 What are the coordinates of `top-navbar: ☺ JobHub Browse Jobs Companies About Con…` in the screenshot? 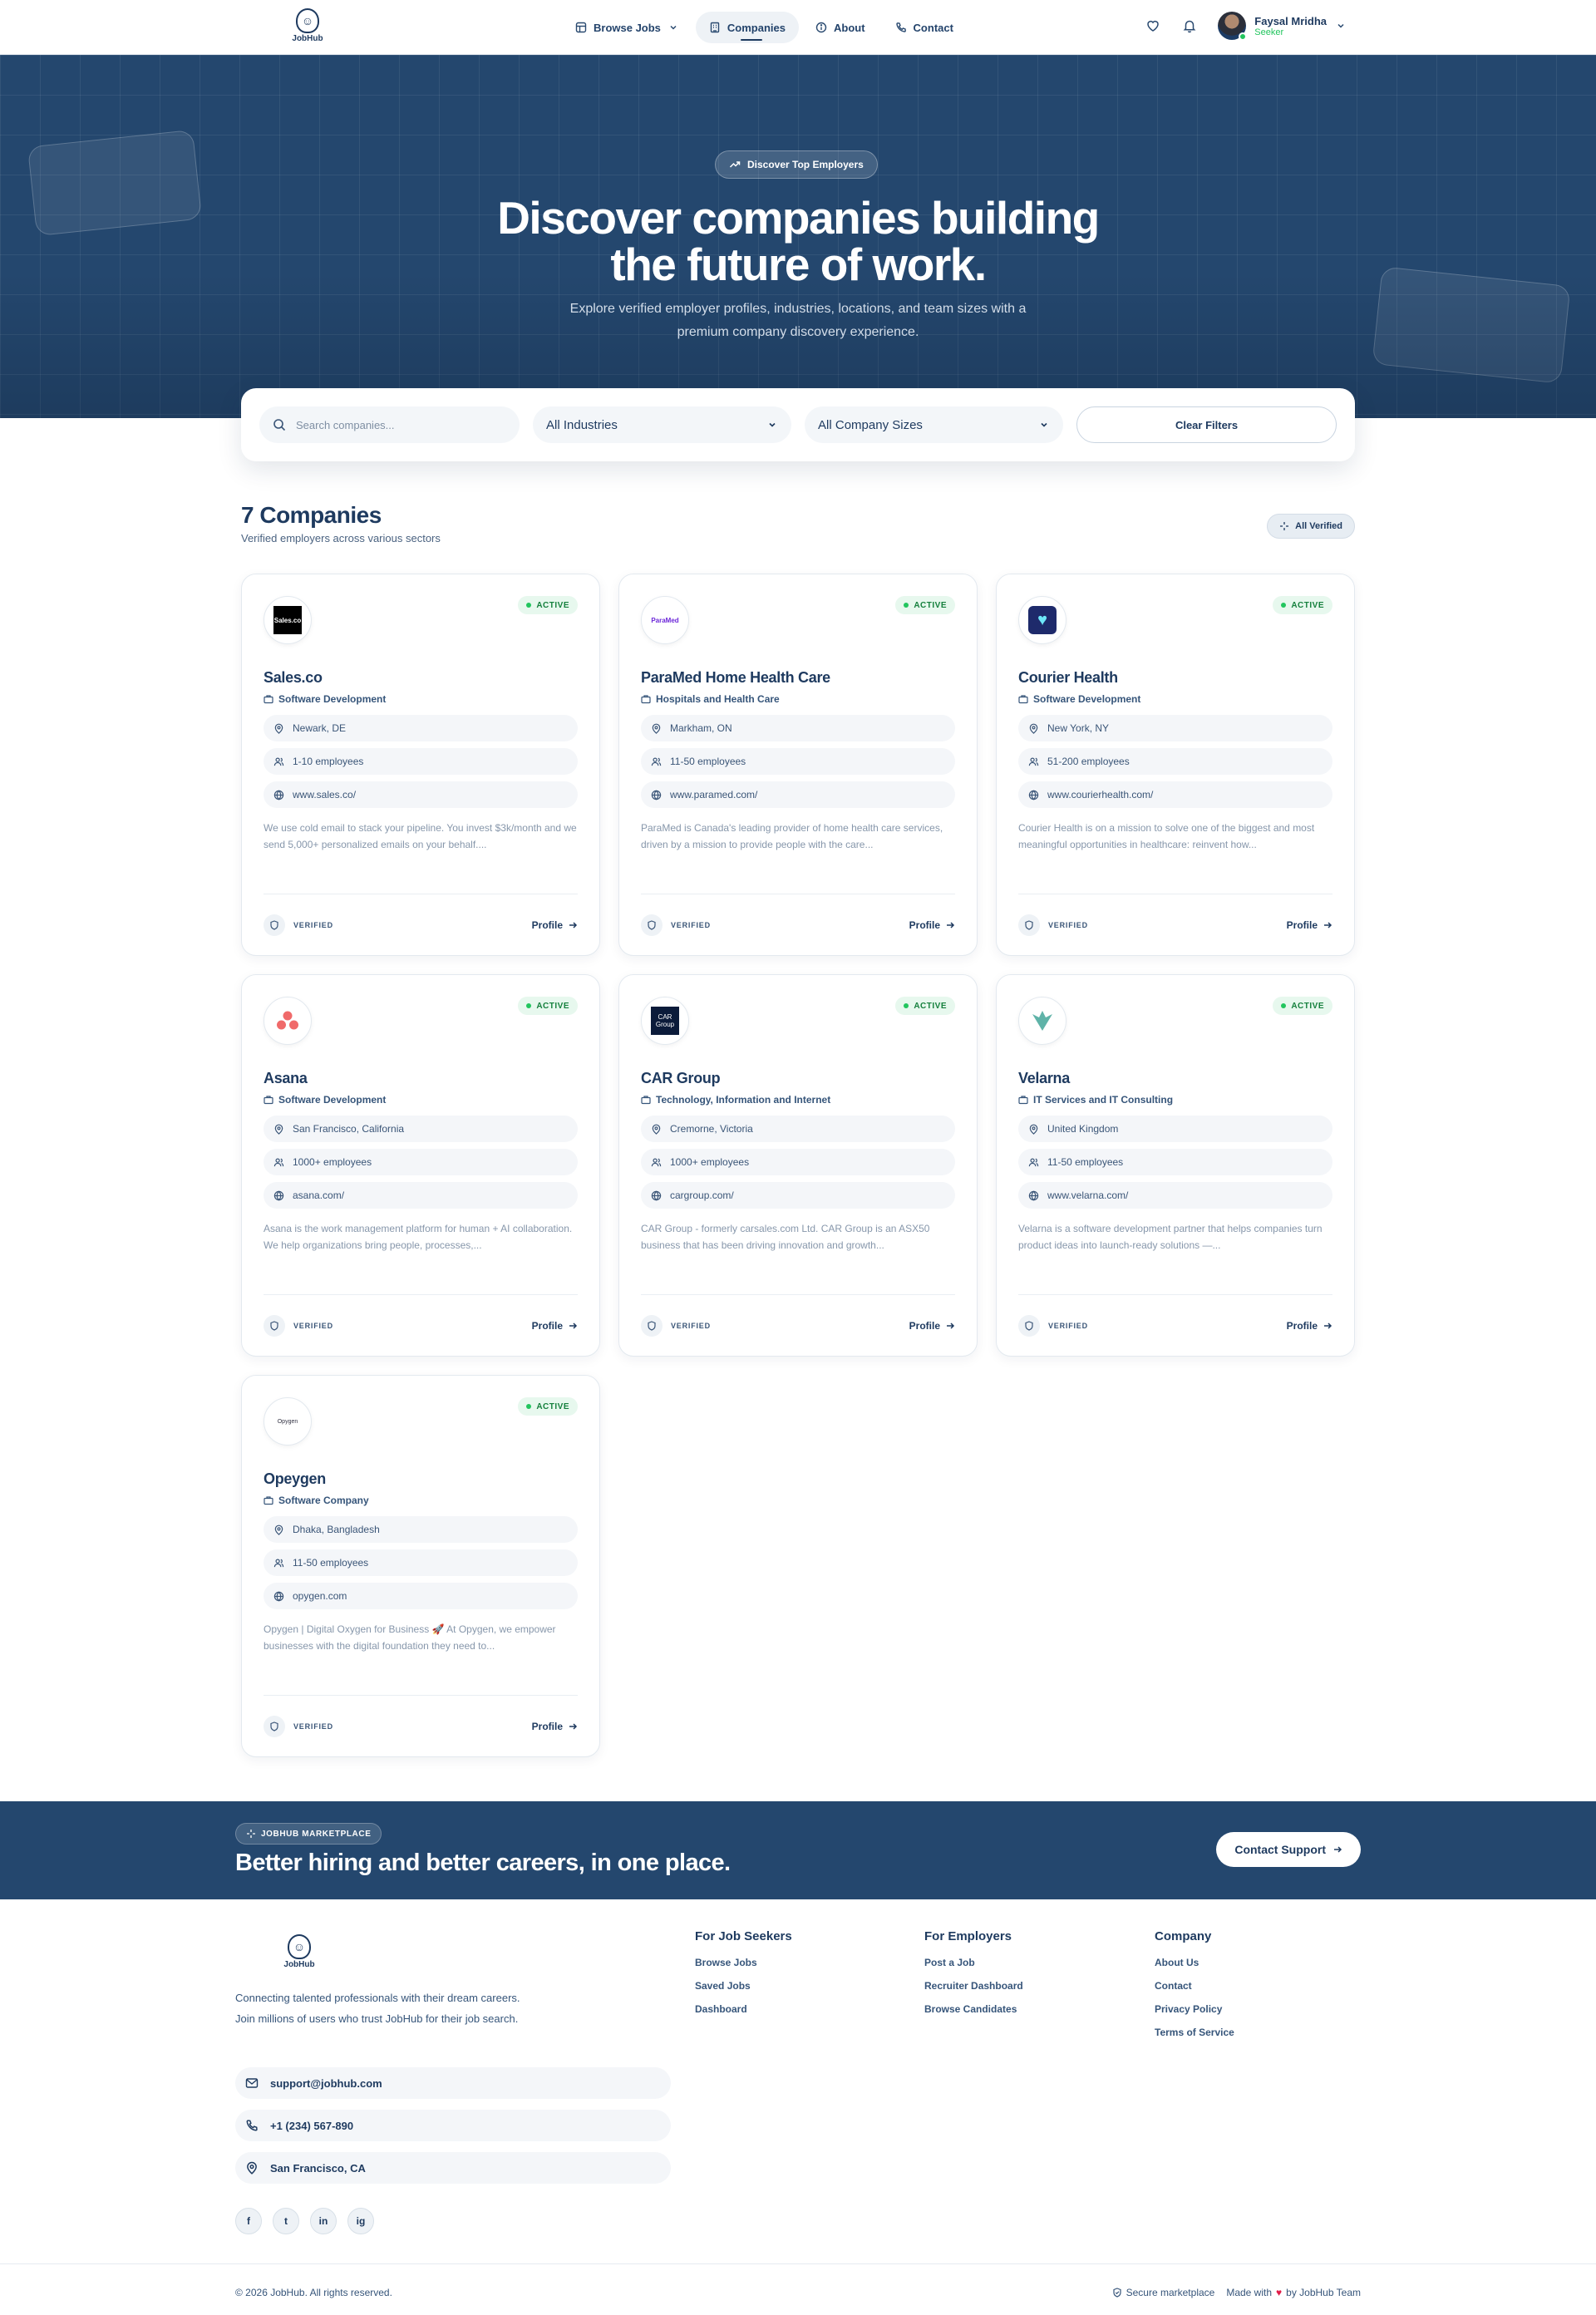 It's located at (798, 28).